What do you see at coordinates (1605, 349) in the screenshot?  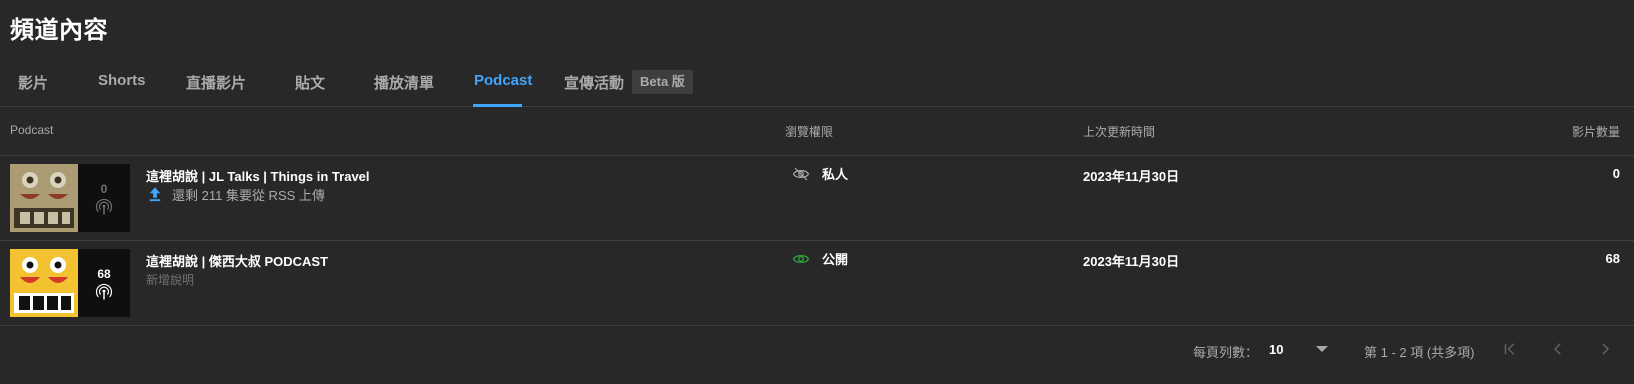 I see `next-page-icon` at bounding box center [1605, 349].